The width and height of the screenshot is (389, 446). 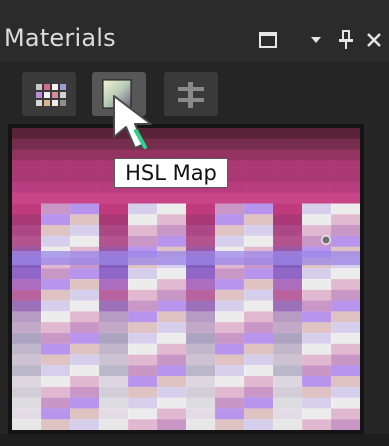 What do you see at coordinates (60, 38) in the screenshot?
I see `panel-title: Materials` at bounding box center [60, 38].